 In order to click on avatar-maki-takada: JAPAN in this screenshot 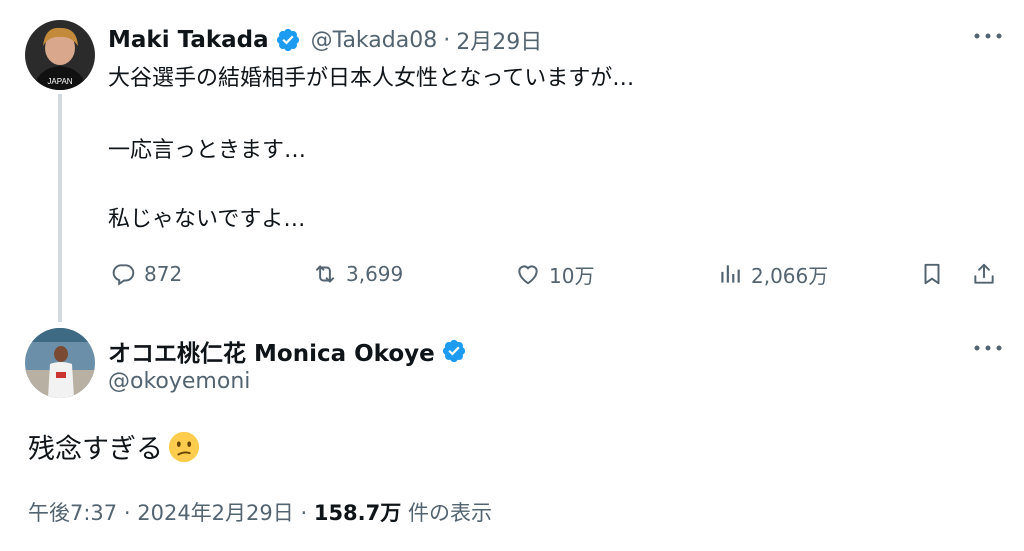, I will do `click(60, 55)`.